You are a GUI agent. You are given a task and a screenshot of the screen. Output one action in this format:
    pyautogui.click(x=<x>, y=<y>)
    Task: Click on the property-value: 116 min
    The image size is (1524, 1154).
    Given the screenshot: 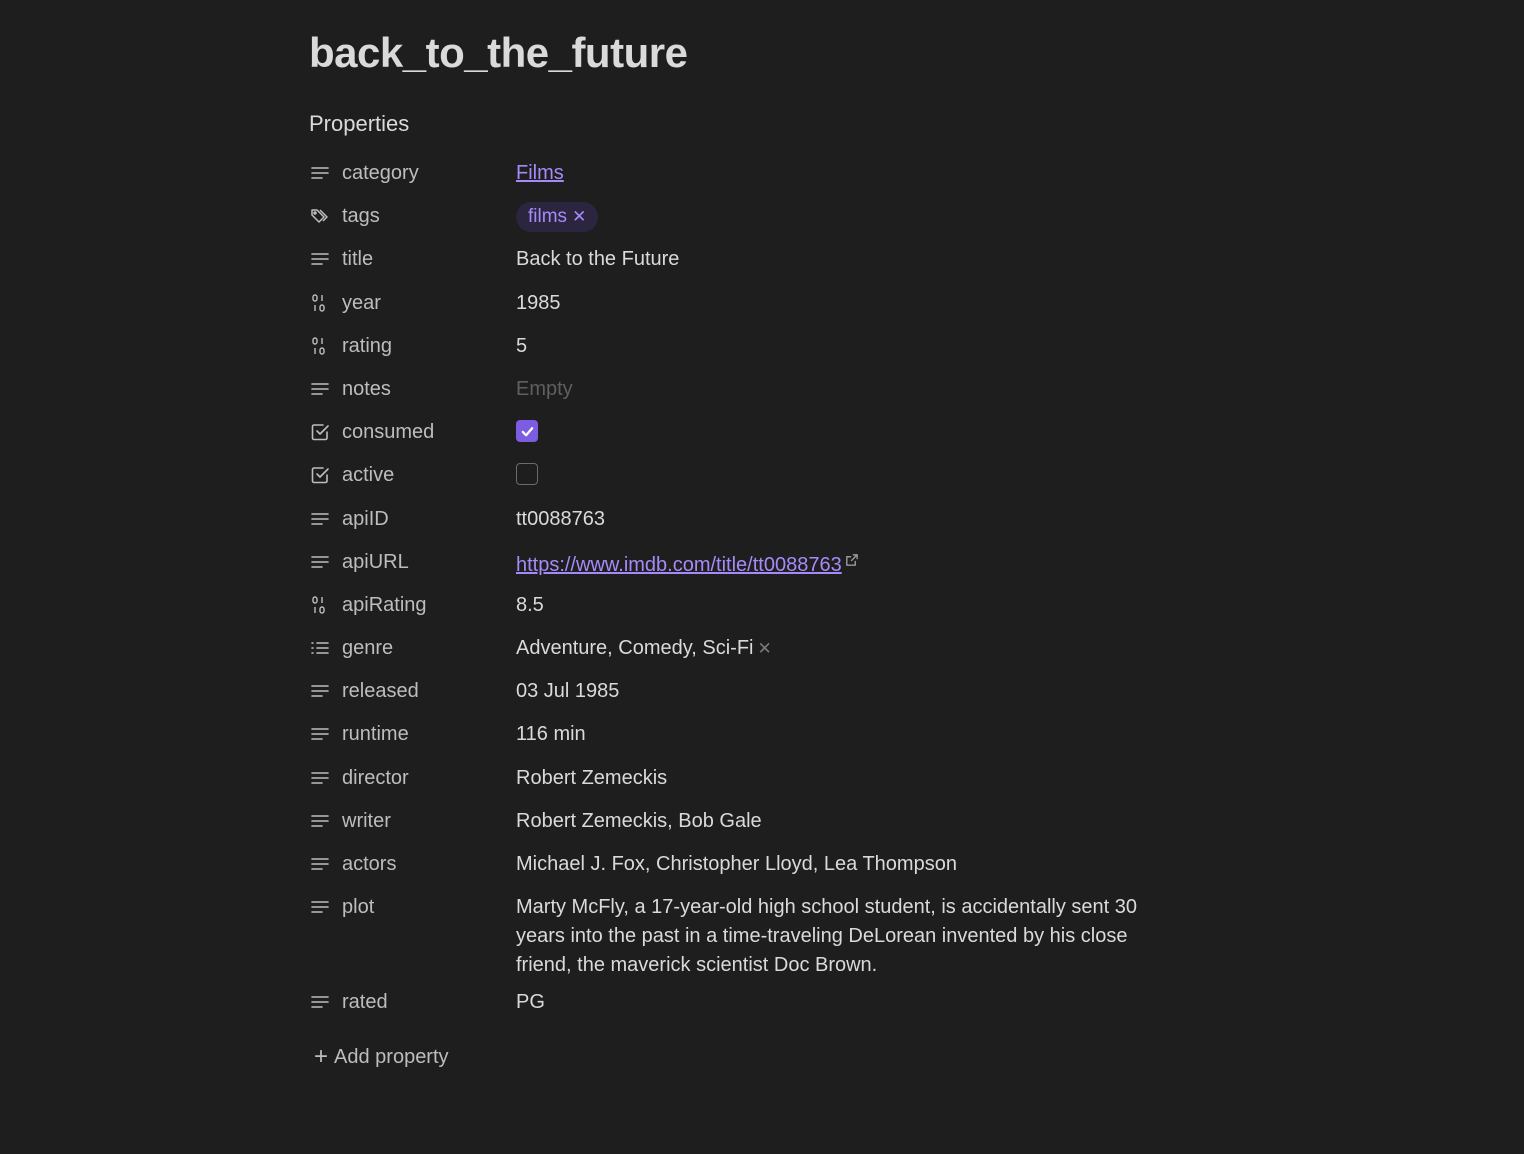 What is the action you would take?
    pyautogui.click(x=832, y=734)
    